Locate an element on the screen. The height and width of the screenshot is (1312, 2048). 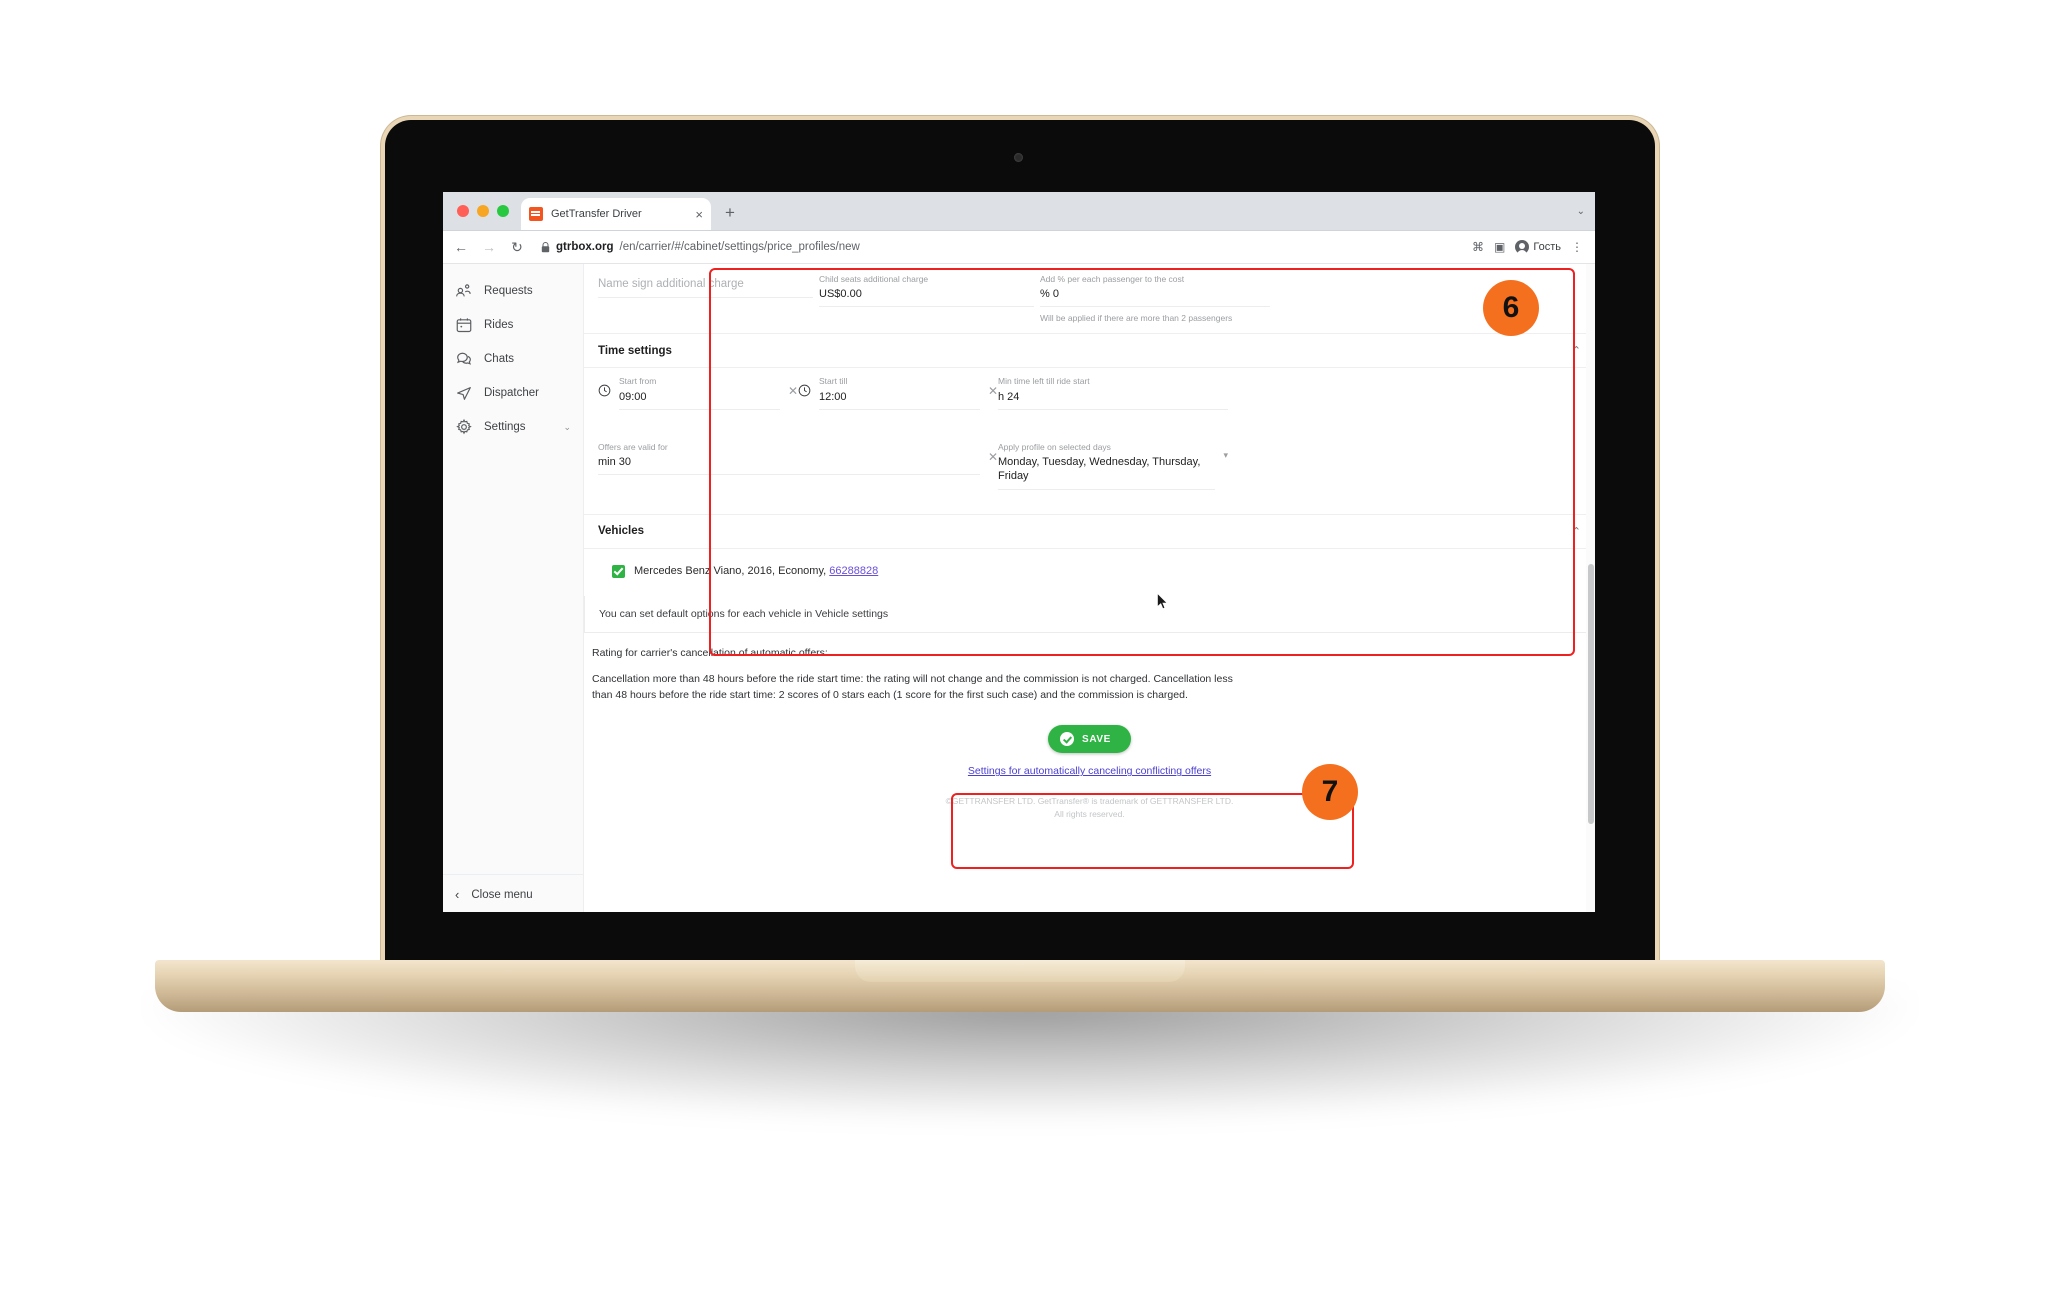
clock-icon is located at coordinates (604, 390).